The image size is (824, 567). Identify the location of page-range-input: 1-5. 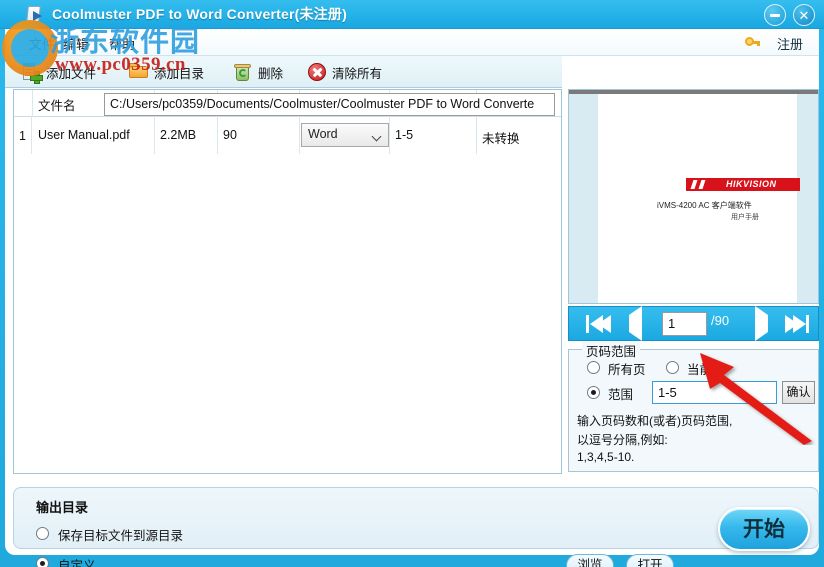
(714, 392).